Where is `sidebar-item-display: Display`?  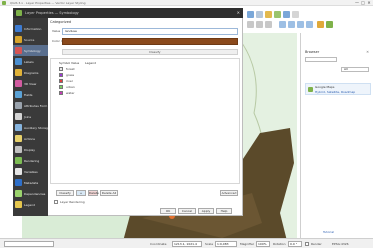 sidebar-item-display: Display is located at coordinates (30, 149).